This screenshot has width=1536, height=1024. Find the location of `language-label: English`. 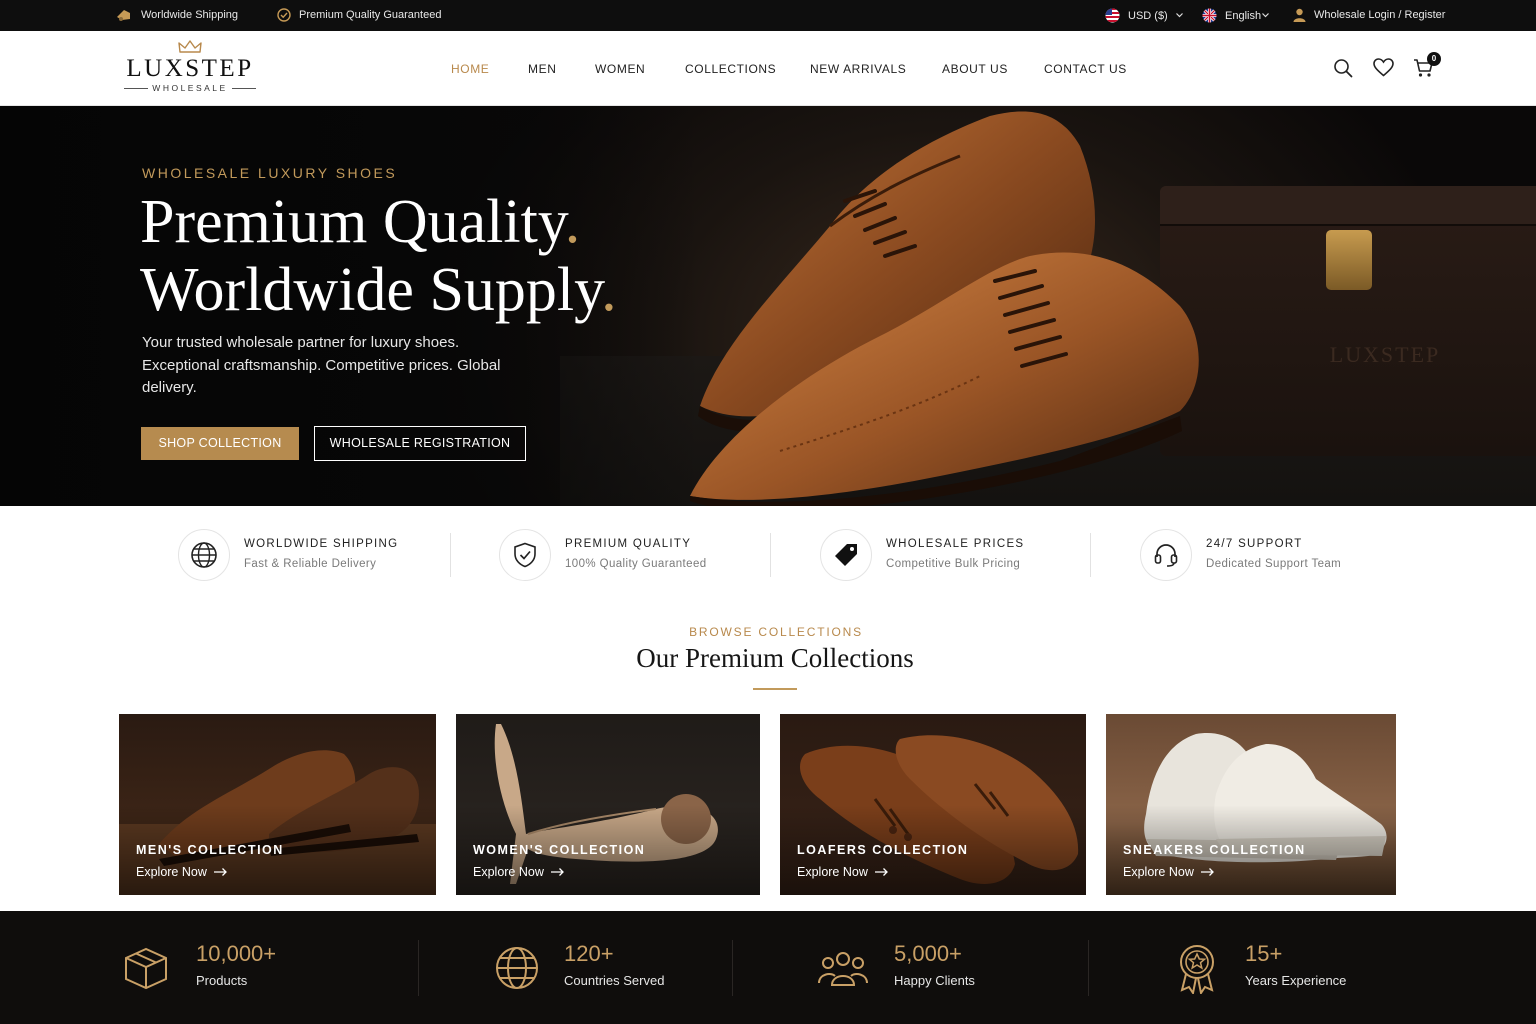

language-label: English is located at coordinates (1243, 15).